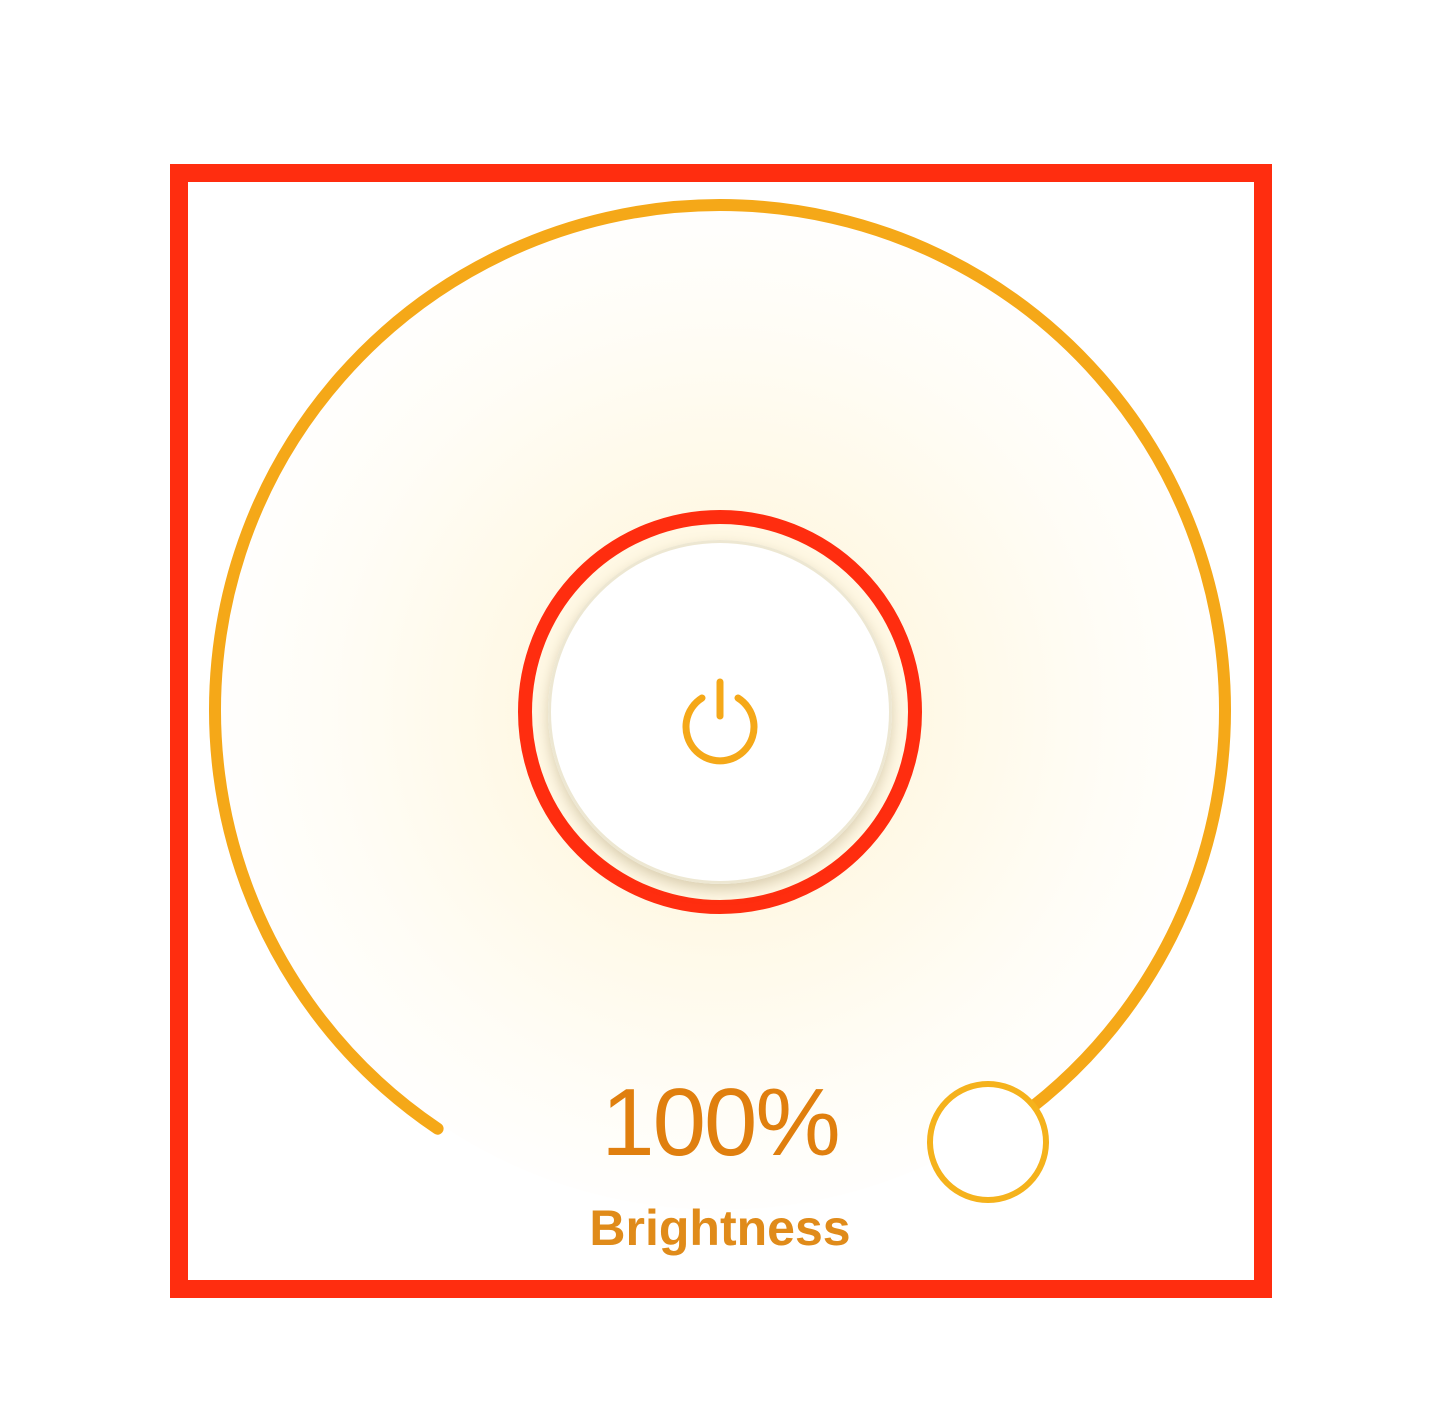 This screenshot has height=1420, width=1440. Describe the element at coordinates (720, 721) in the screenshot. I see `power-icon` at that location.